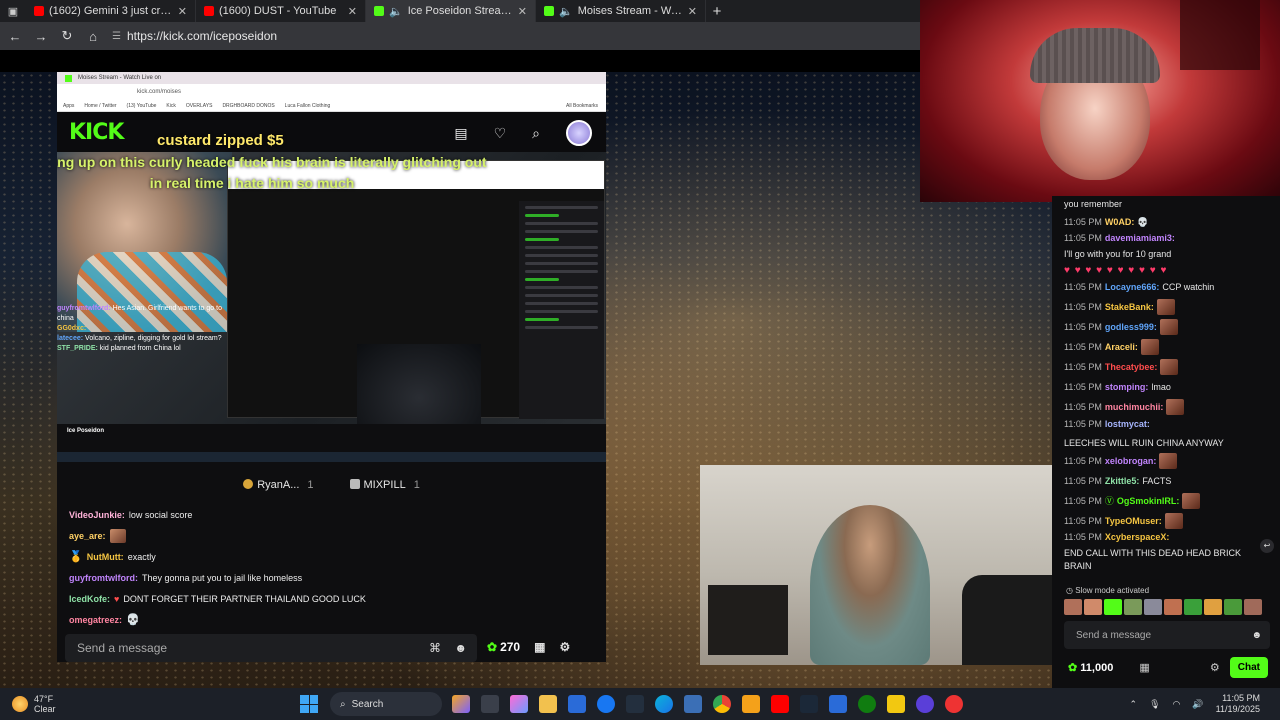 This screenshot has height=720, width=1280. What do you see at coordinates (1109, 500) in the screenshot?
I see `verified-icon: Ⓥ` at bounding box center [1109, 500].